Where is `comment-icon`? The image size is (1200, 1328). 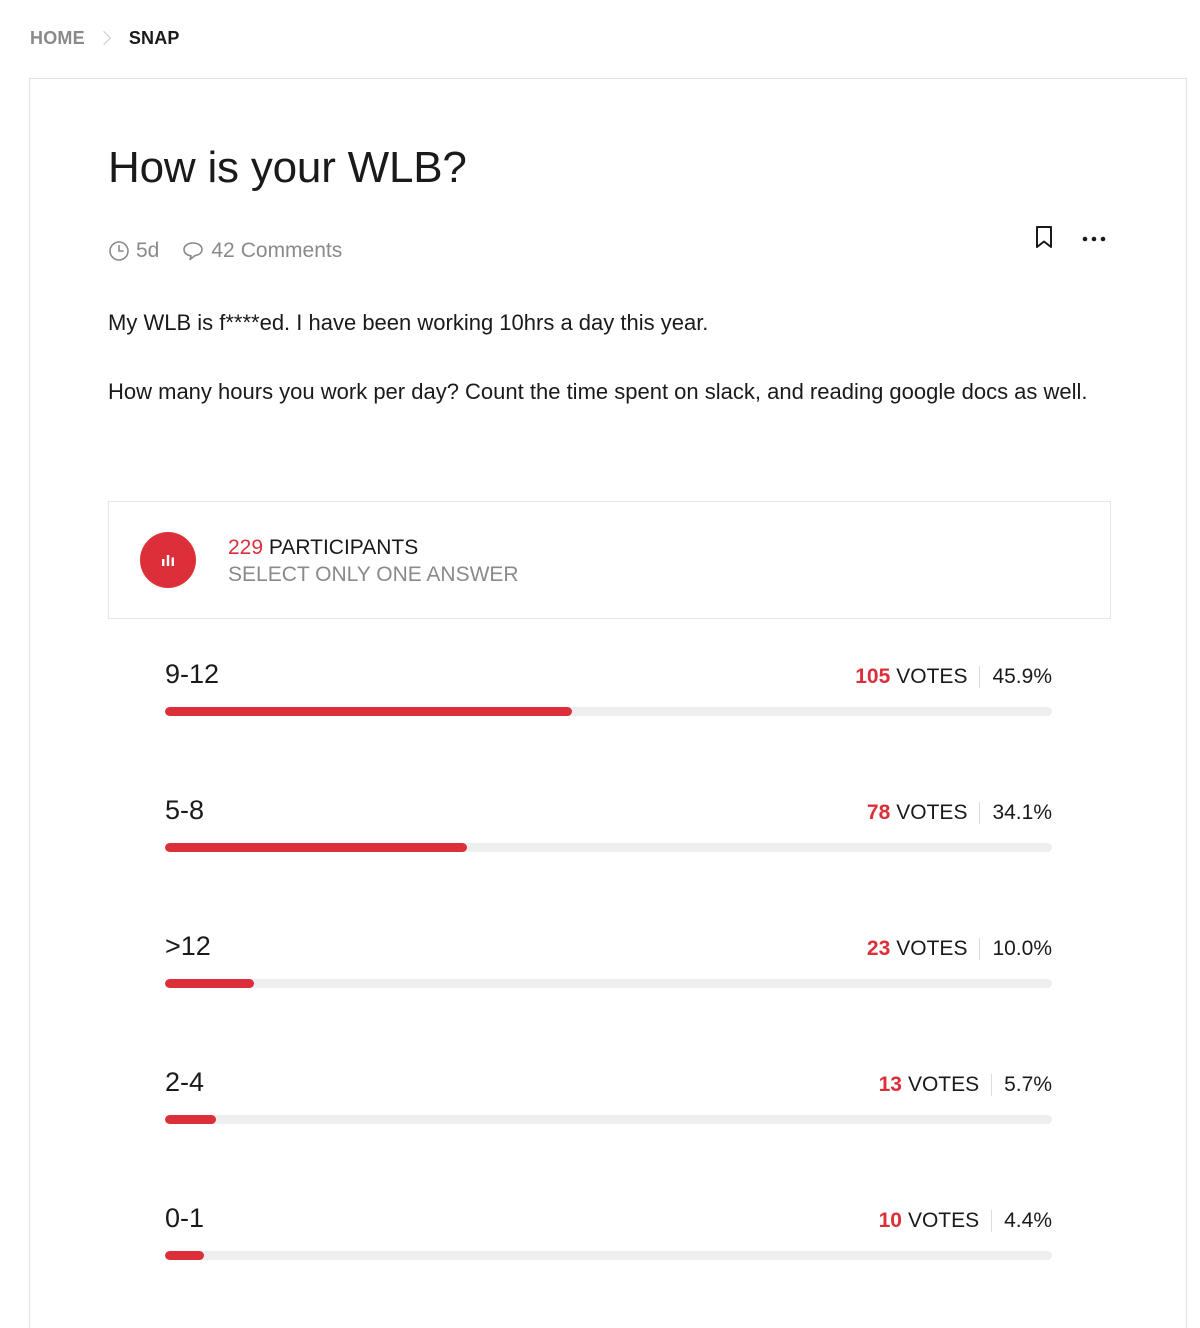 comment-icon is located at coordinates (193, 251).